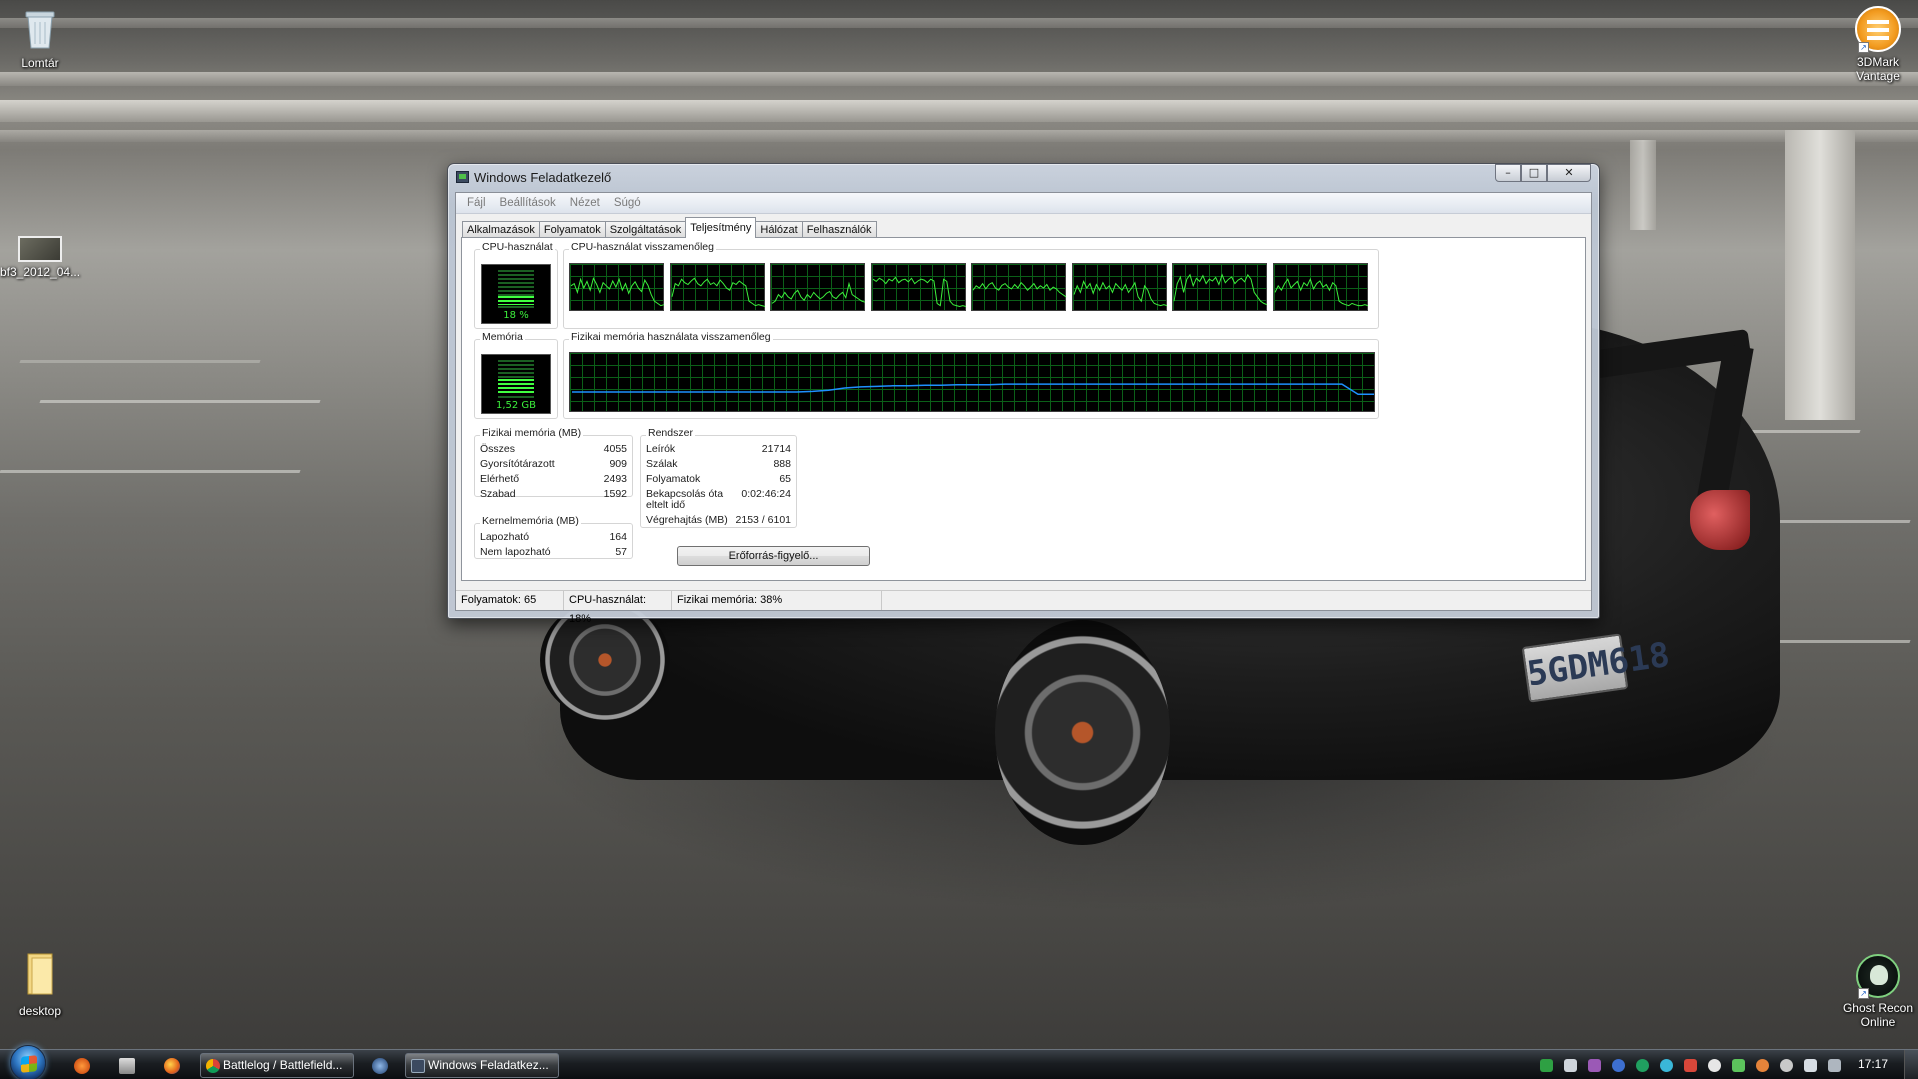 Image resolution: width=1918 pixels, height=1079 pixels. What do you see at coordinates (532, 433) in the screenshot?
I see `physical-memory-title: Fizikai memória (MB)` at bounding box center [532, 433].